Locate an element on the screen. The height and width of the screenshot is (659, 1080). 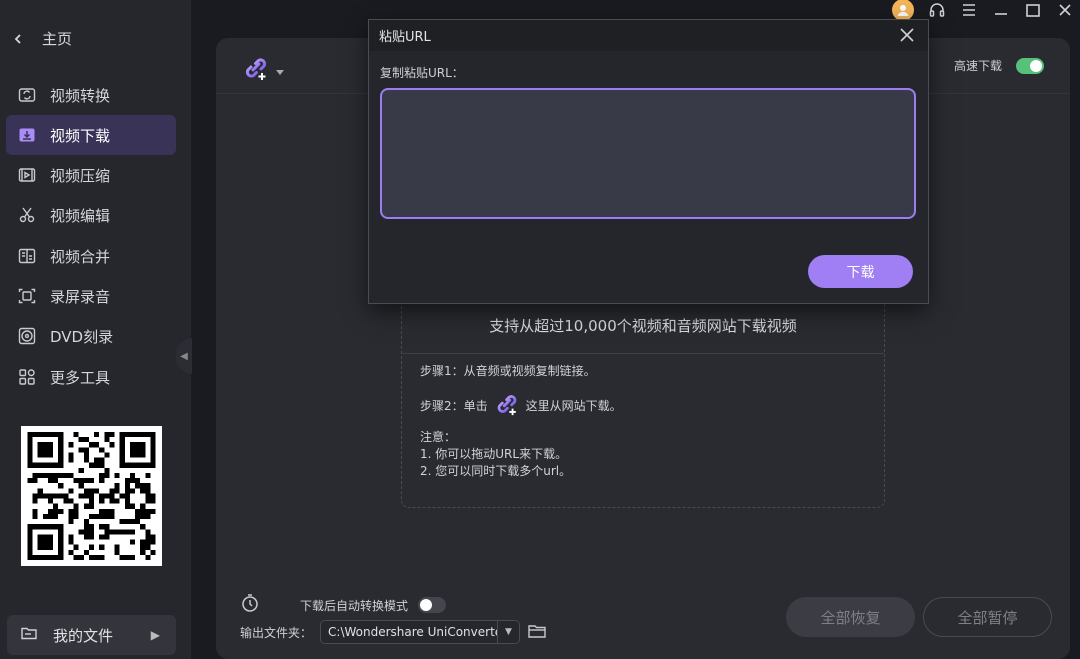
video-download-icon is located at coordinates (27, 135).